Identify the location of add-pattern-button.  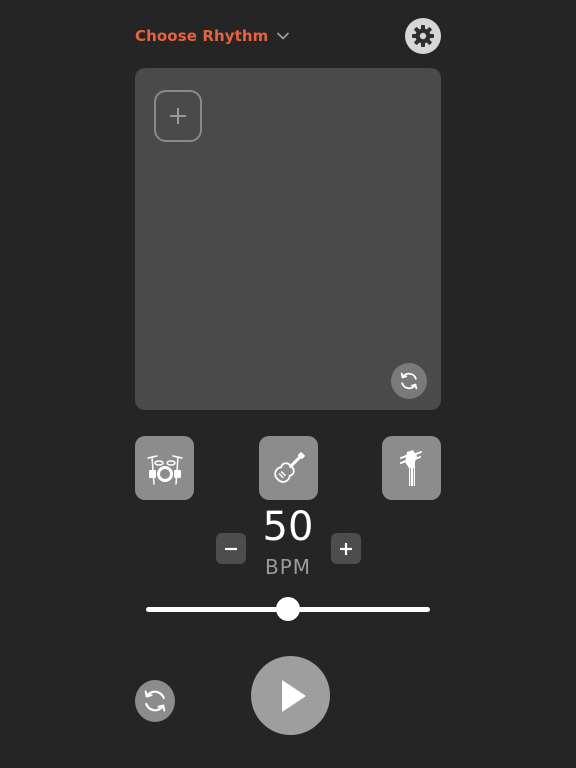
(178, 116).